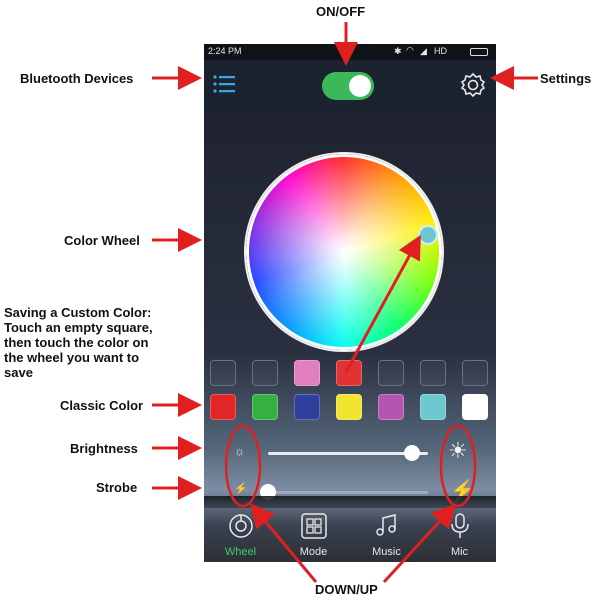 This screenshot has width=600, height=602. I want to click on sun-small-icon: ☼, so click(239, 451).